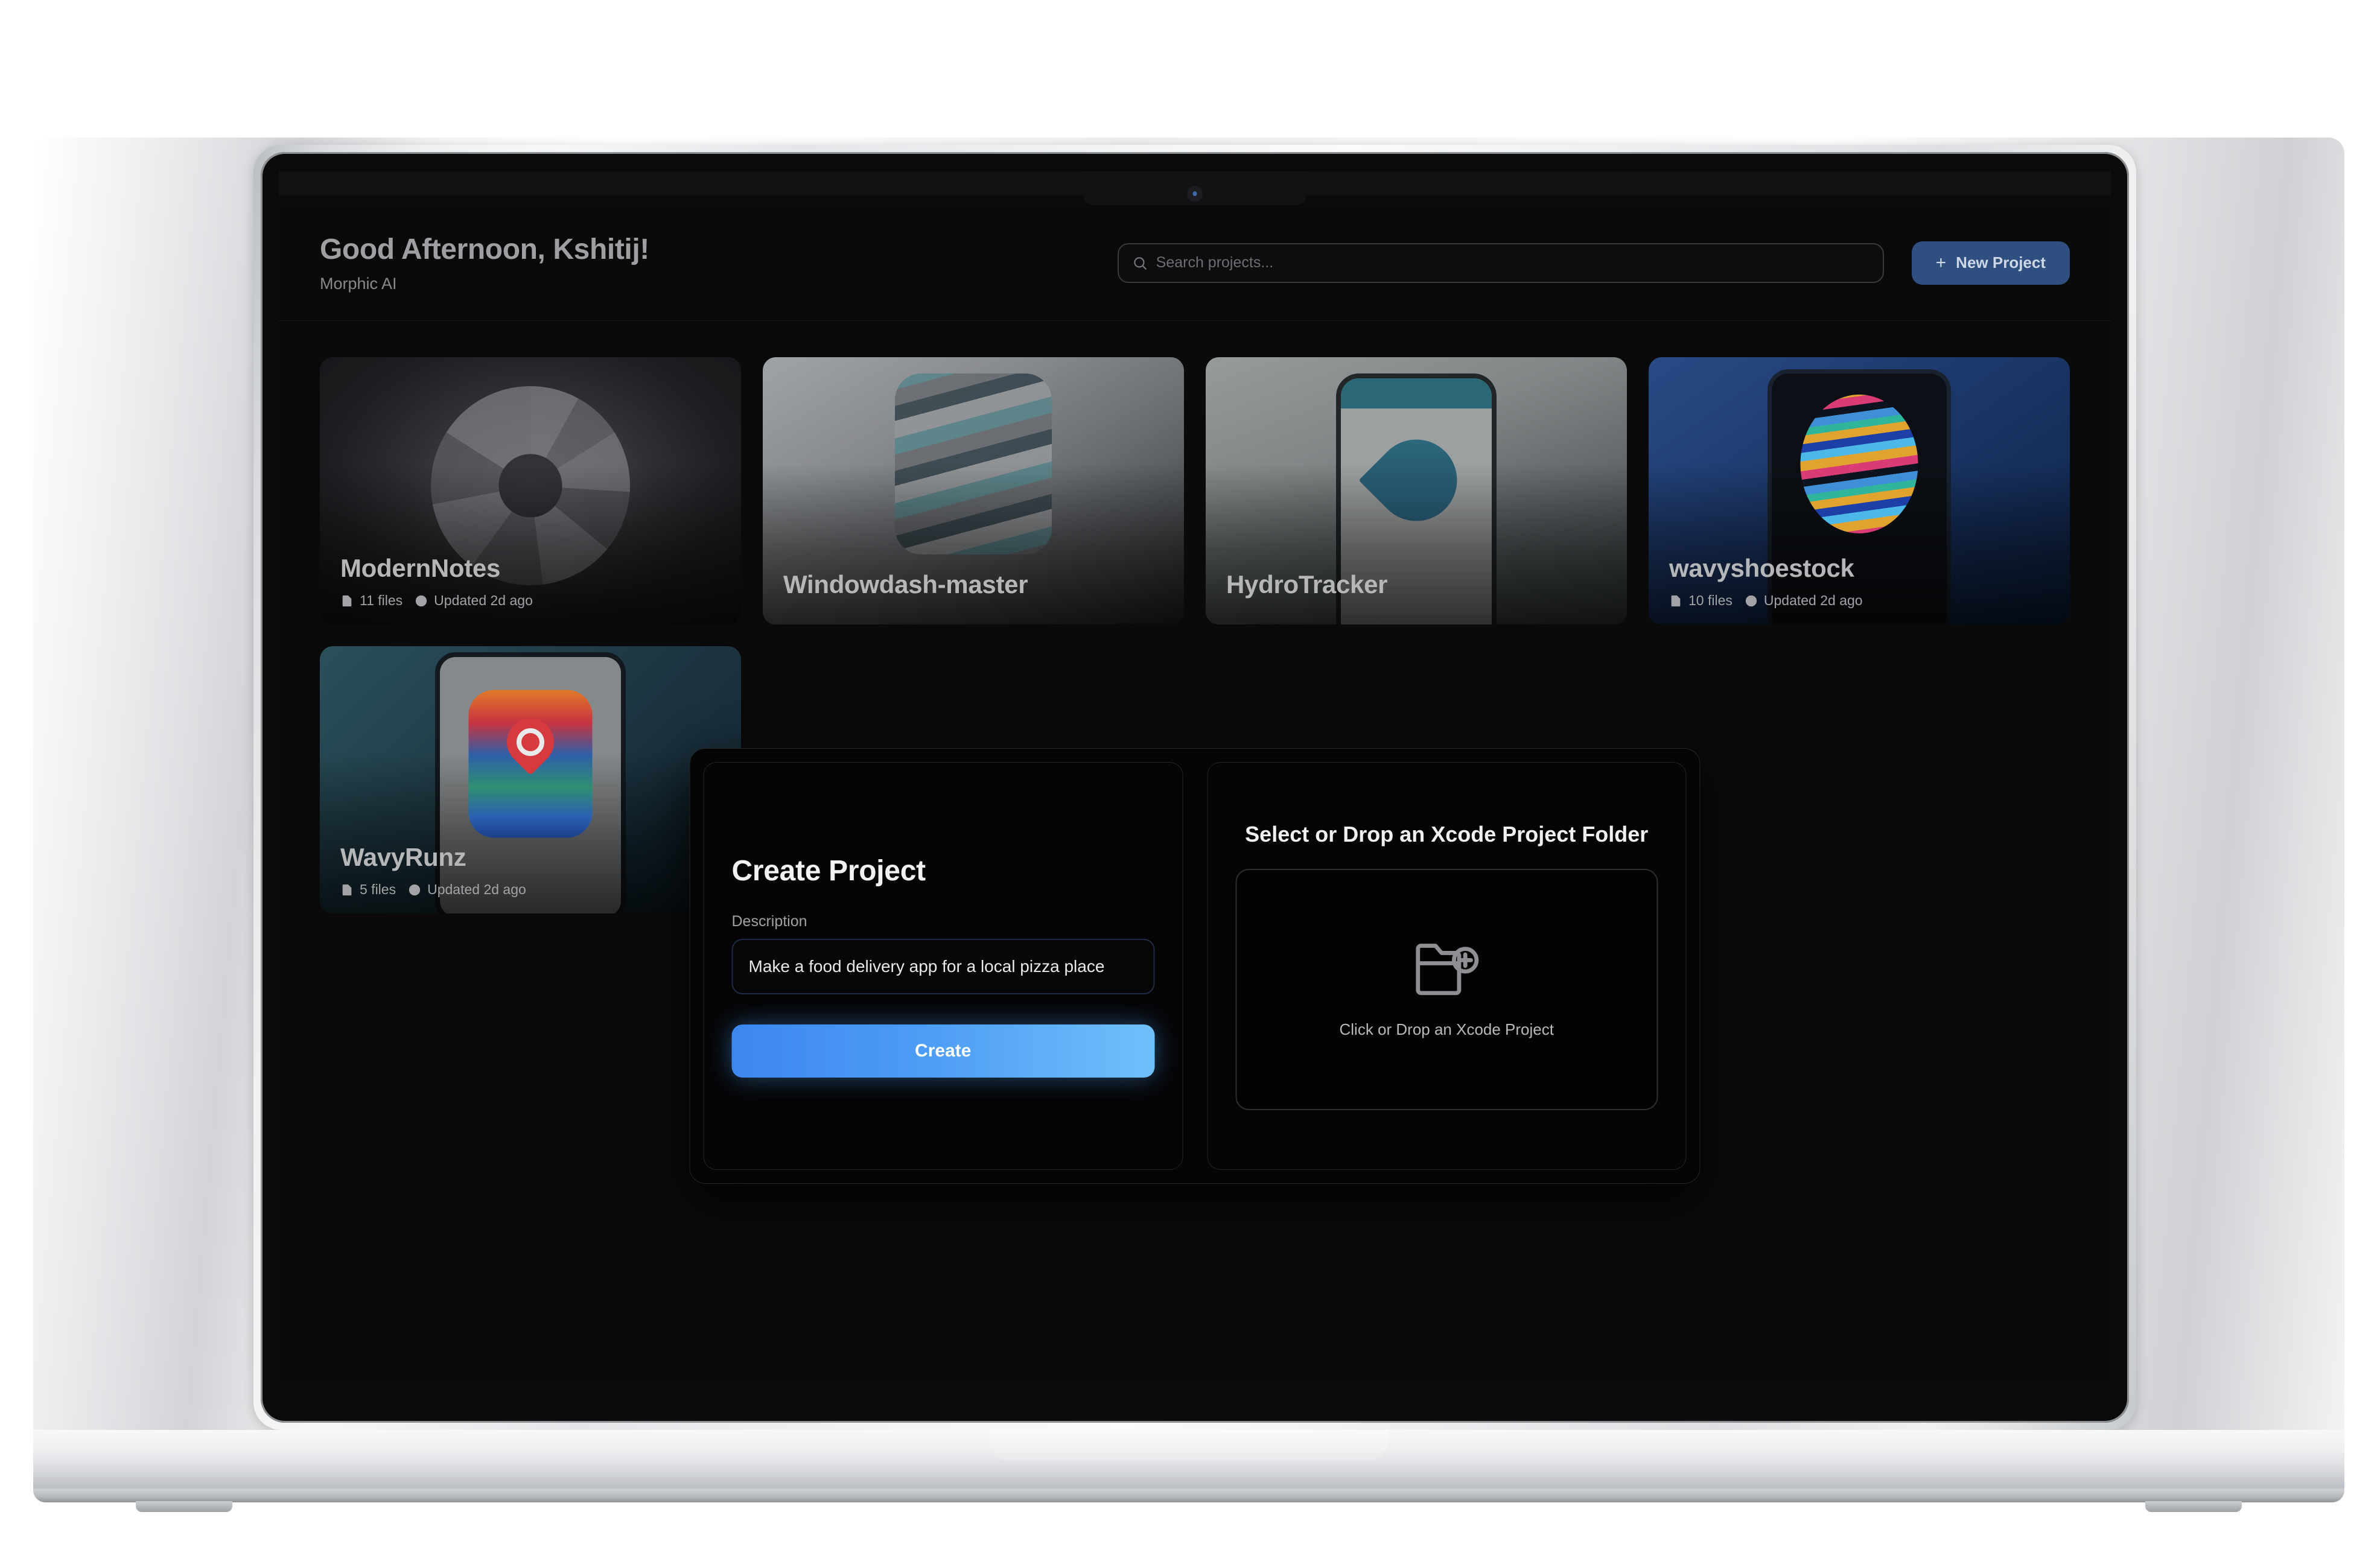 The image size is (2380, 1547). Describe the element at coordinates (184, 1507) in the screenshot. I see `laptop-foot-left` at that location.